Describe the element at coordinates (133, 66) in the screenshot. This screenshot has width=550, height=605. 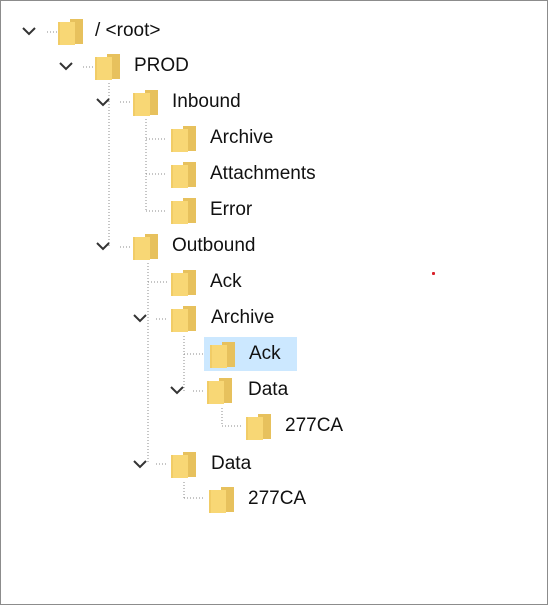
I see `tree-node-prod: PROD` at that location.